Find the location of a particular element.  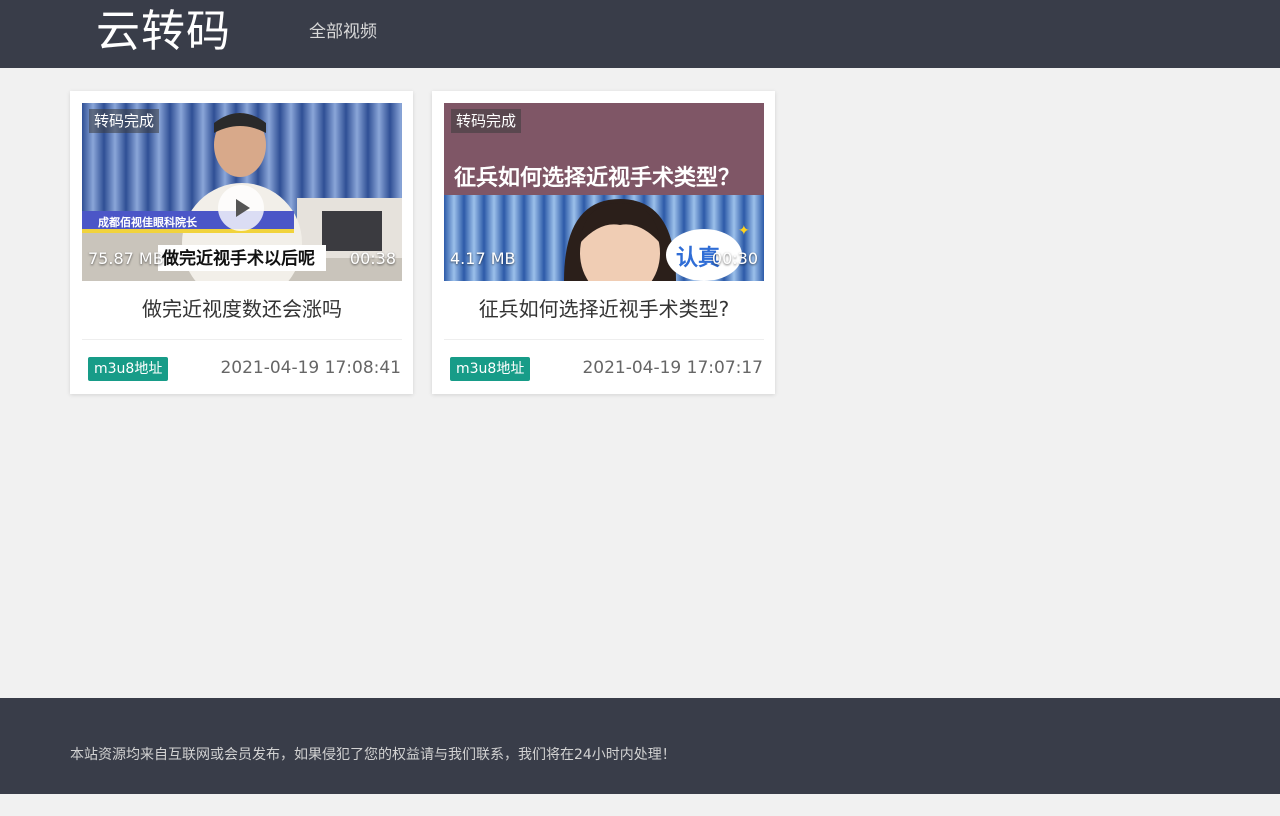

video-thumbnail: 成都佰视佳眼科院长 做完近视手术以后呢 转码完成 75.87 MB 00:38 is located at coordinates (242, 192).